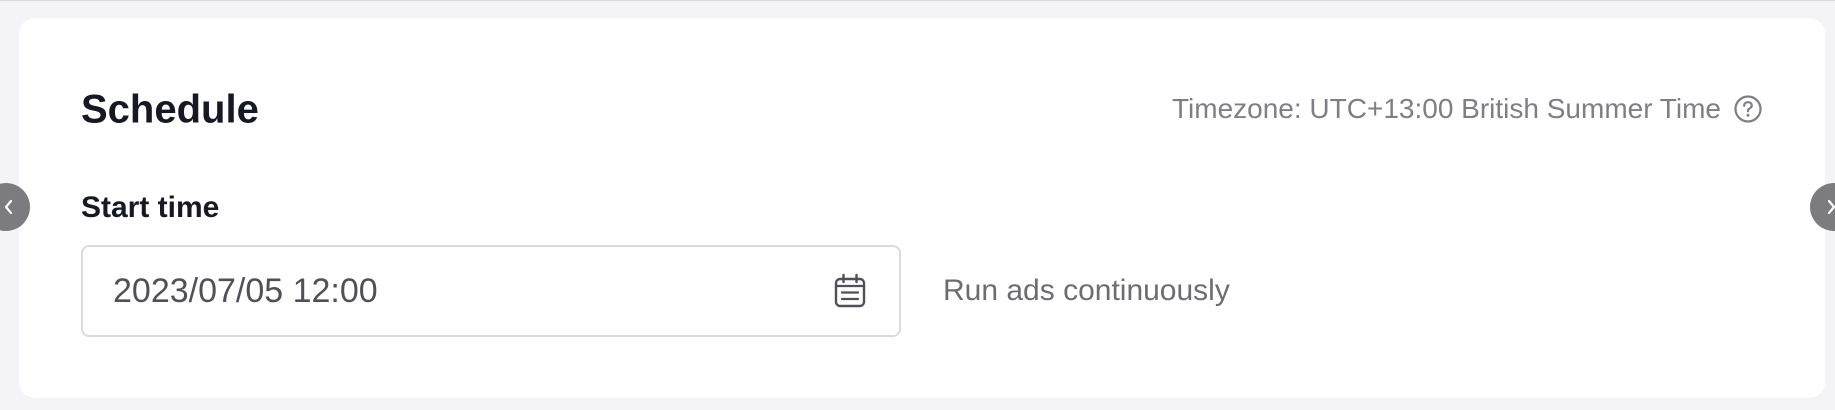 This screenshot has height=410, width=1835. I want to click on chevron-right-icon, so click(1831, 207).